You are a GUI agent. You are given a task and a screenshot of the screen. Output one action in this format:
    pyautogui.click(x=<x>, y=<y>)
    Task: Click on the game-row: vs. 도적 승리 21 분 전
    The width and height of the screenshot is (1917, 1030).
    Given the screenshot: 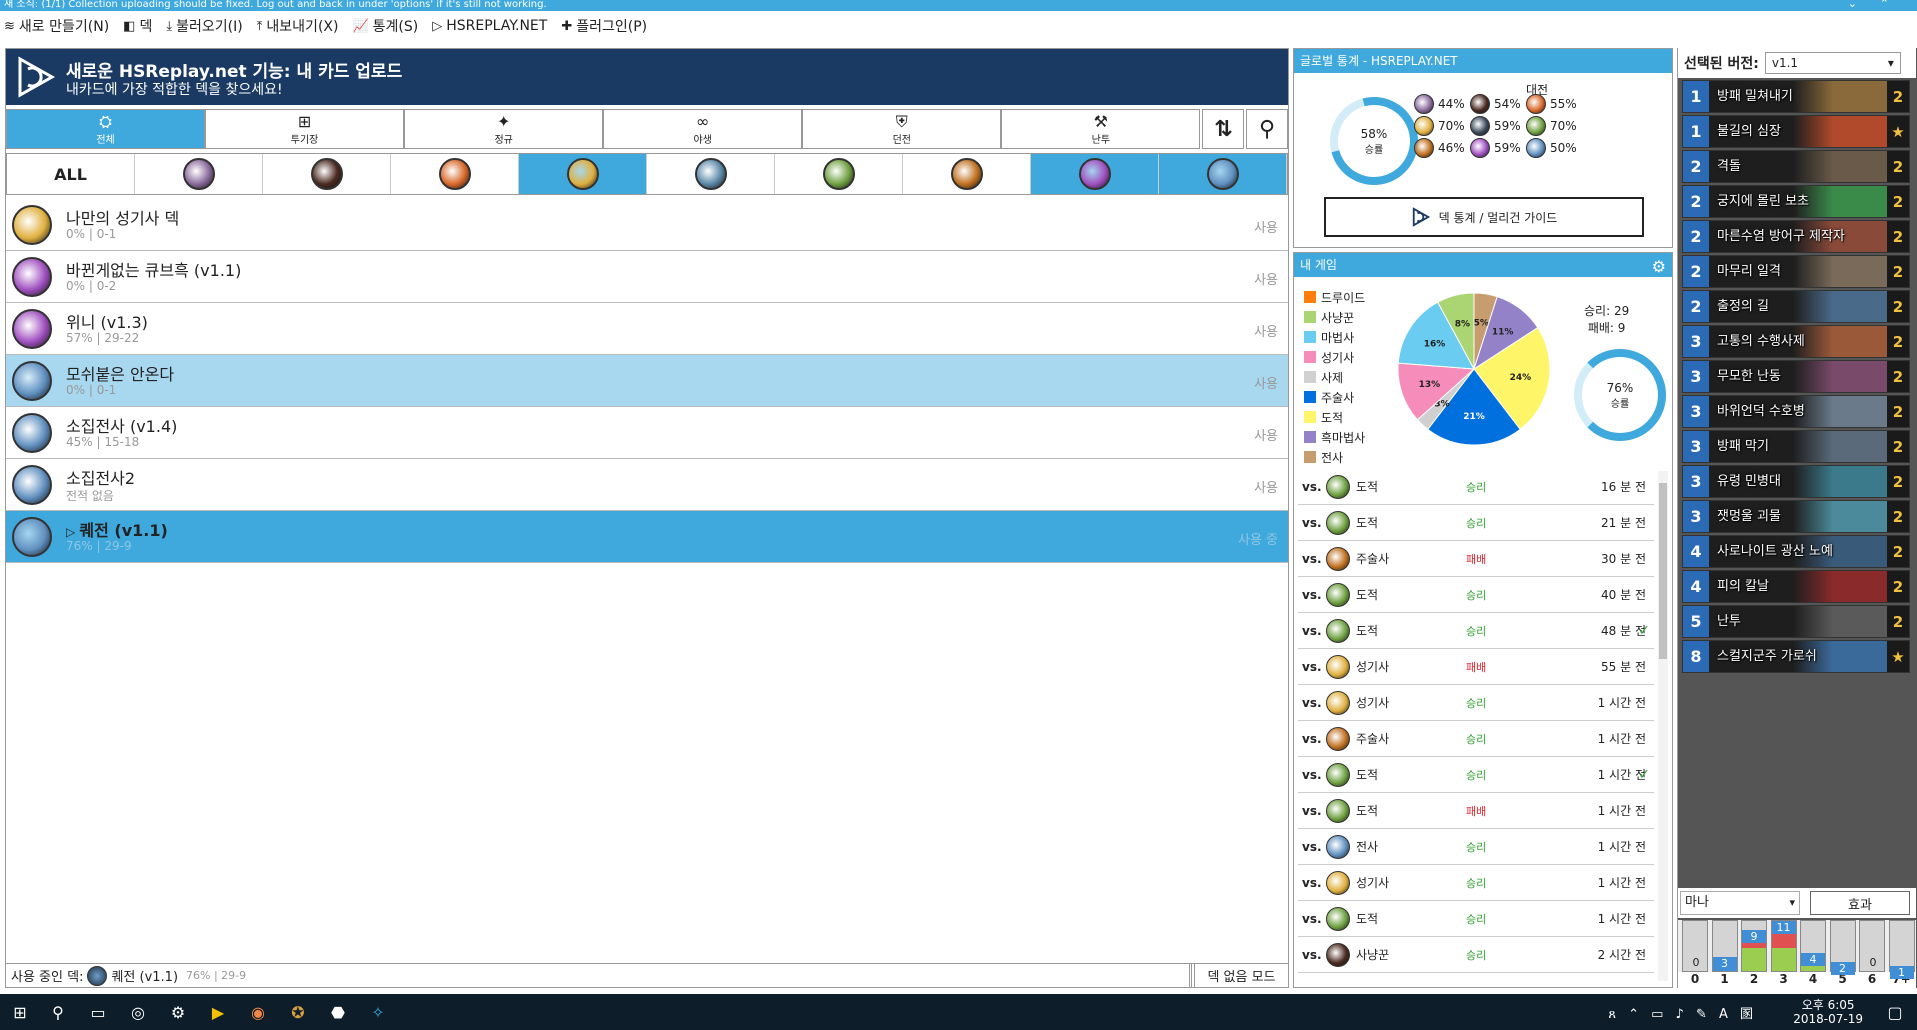 What is the action you would take?
    pyautogui.click(x=1476, y=523)
    